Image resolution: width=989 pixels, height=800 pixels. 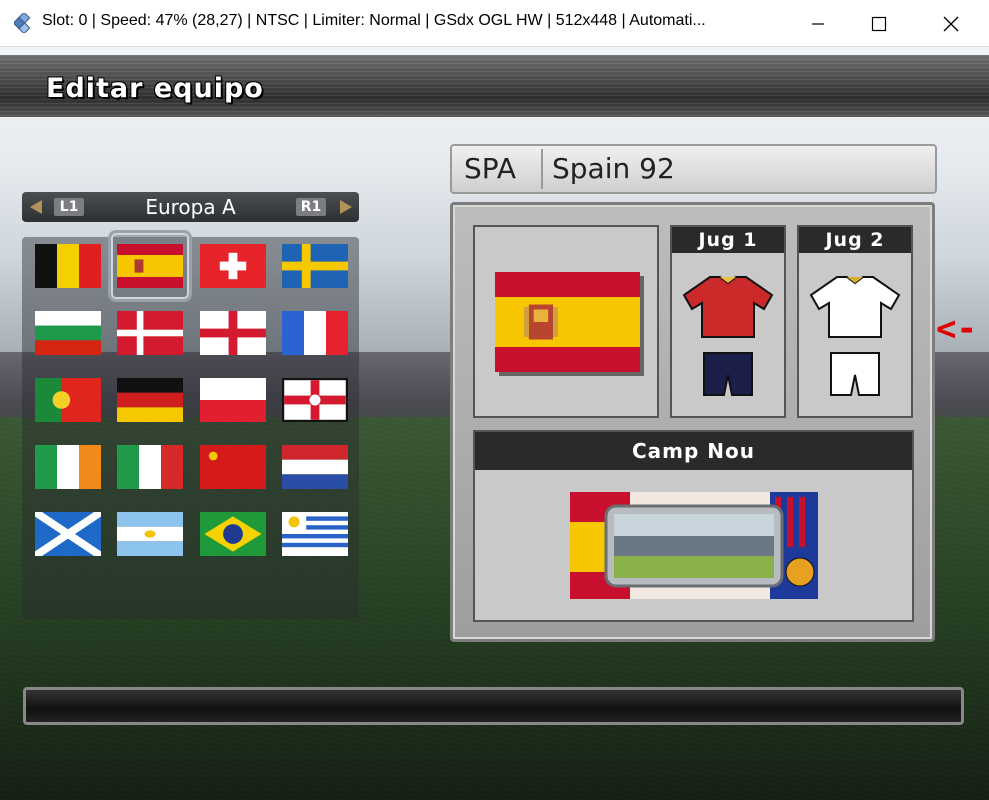 I want to click on arrow-left-icon, so click(x=36, y=207).